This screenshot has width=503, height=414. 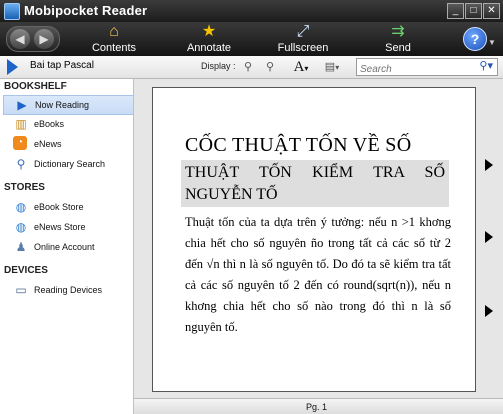 I want to click on zoom-out-icon: ⚲, so click(x=248, y=67).